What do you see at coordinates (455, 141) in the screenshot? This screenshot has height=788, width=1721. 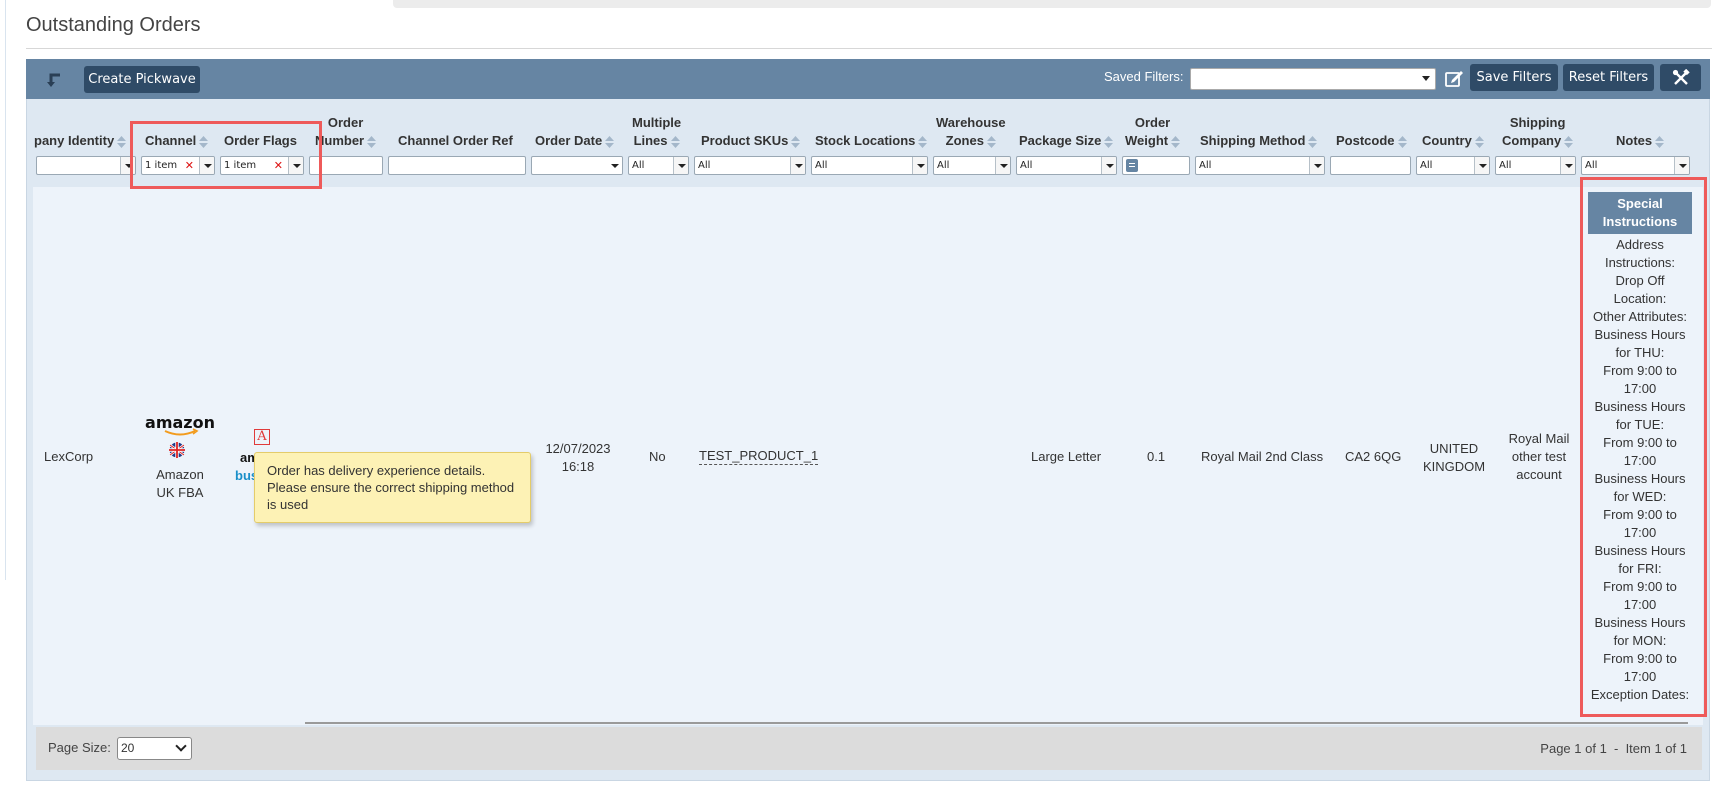 I see `column-channel-order-ref: Channel Order Ref` at bounding box center [455, 141].